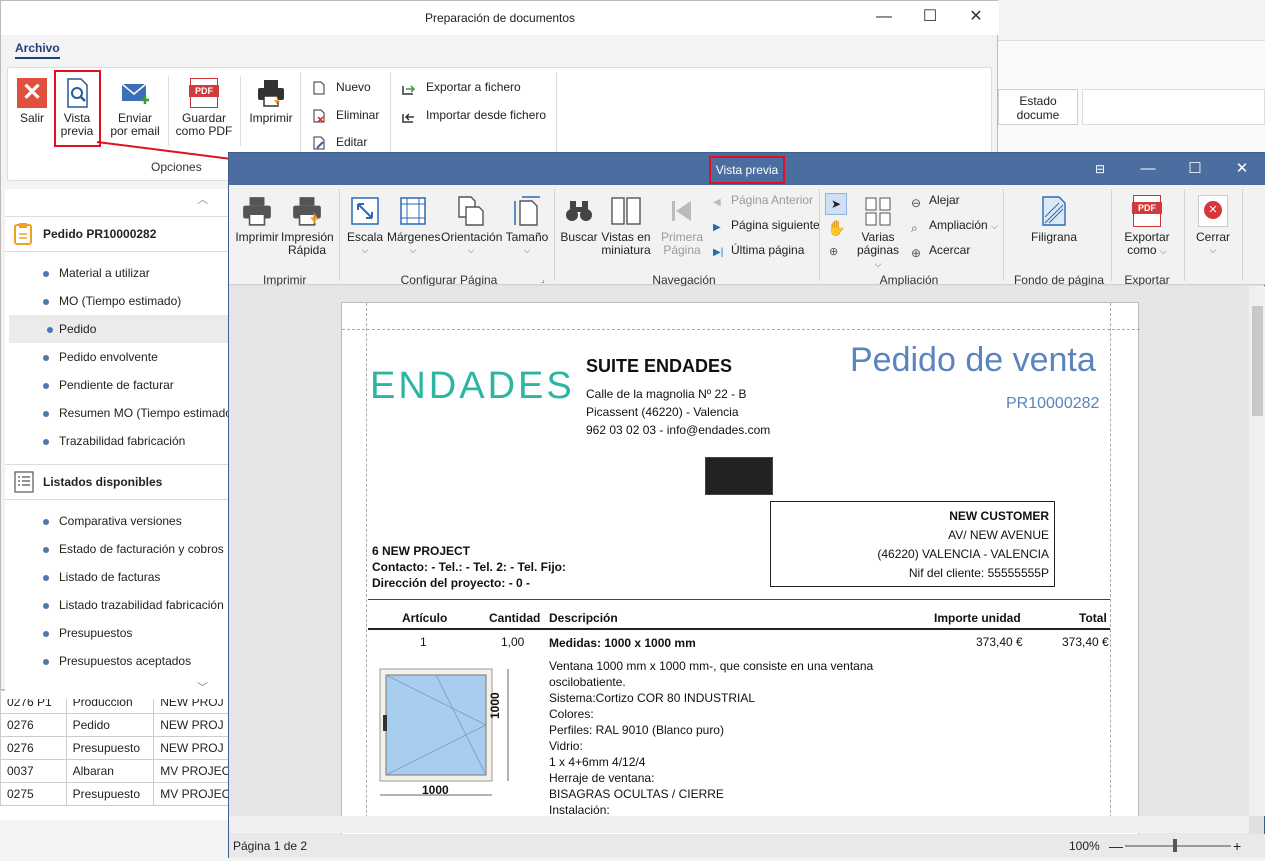 The height and width of the screenshot is (861, 1265). What do you see at coordinates (914, 227) in the screenshot?
I see `zoom-icon: ⌕` at bounding box center [914, 227].